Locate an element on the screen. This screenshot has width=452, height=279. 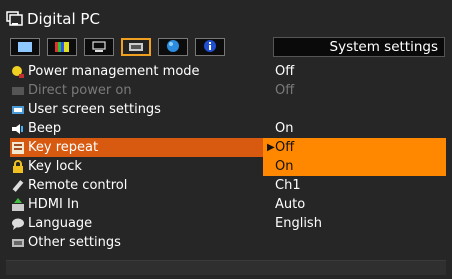
menu-item-language: Language English is located at coordinates (228, 223).